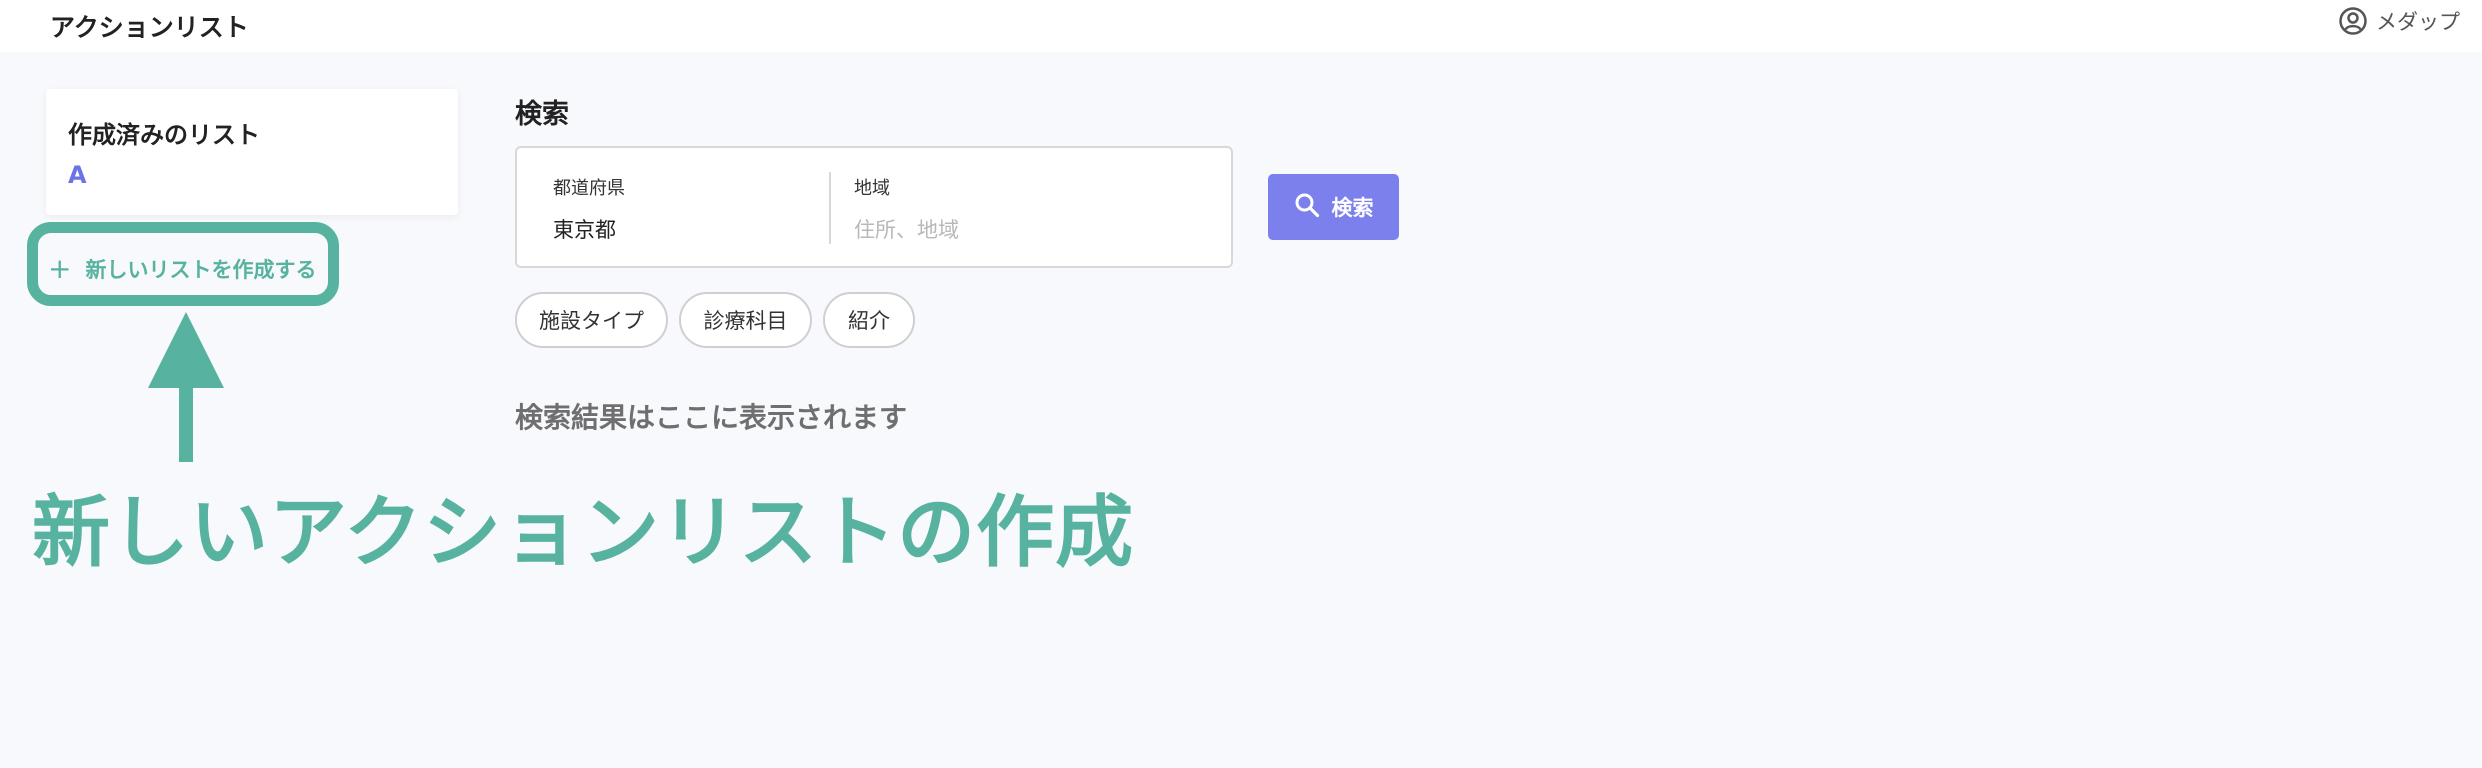 The image size is (2482, 768). Describe the element at coordinates (745, 320) in the screenshot. I see `filter-department: 診療科目` at that location.